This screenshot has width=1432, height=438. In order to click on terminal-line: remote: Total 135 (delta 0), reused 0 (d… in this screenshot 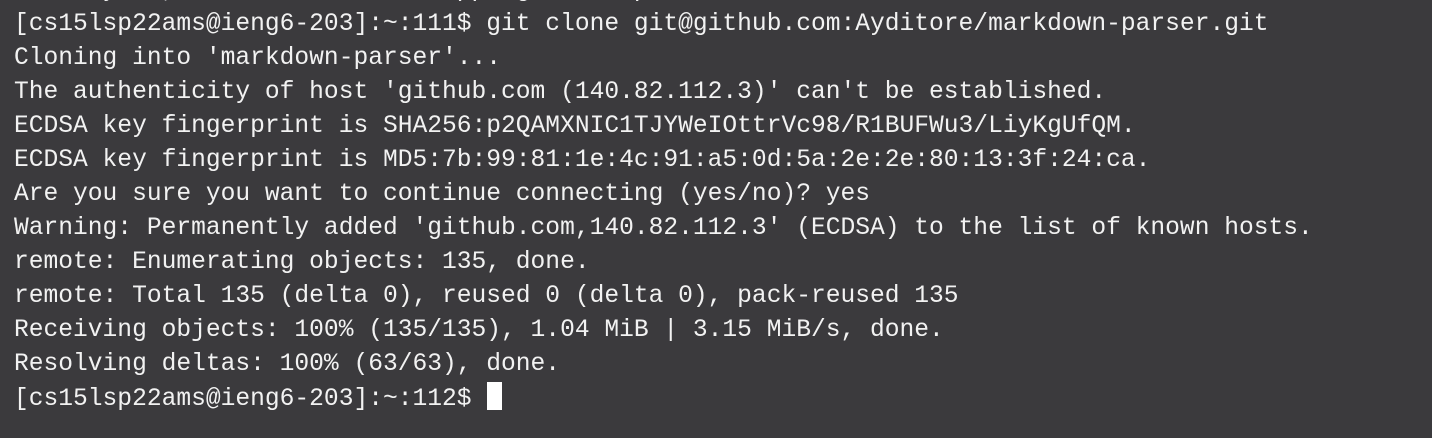, I will do `click(486, 296)`.